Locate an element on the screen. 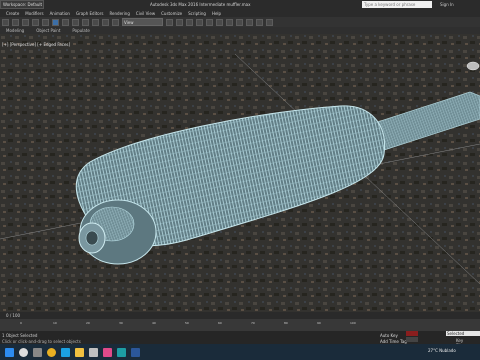 This screenshot has width=480, height=360. set-key-button is located at coordinates (412, 339).